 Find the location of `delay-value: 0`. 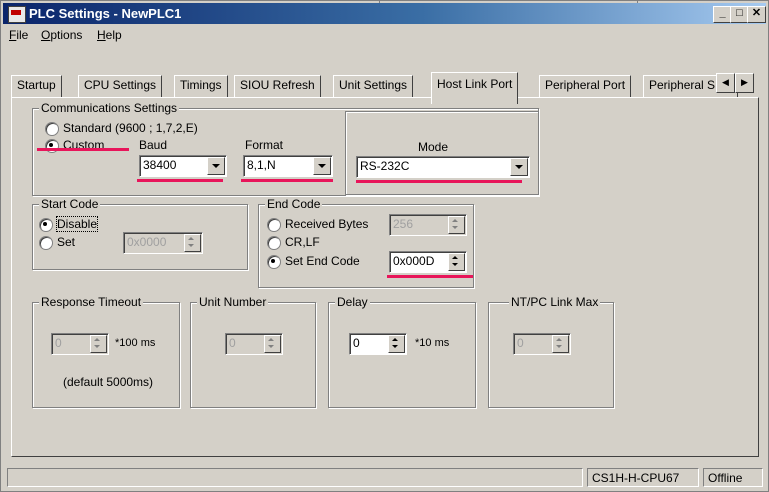

delay-value: 0 is located at coordinates (356, 343).